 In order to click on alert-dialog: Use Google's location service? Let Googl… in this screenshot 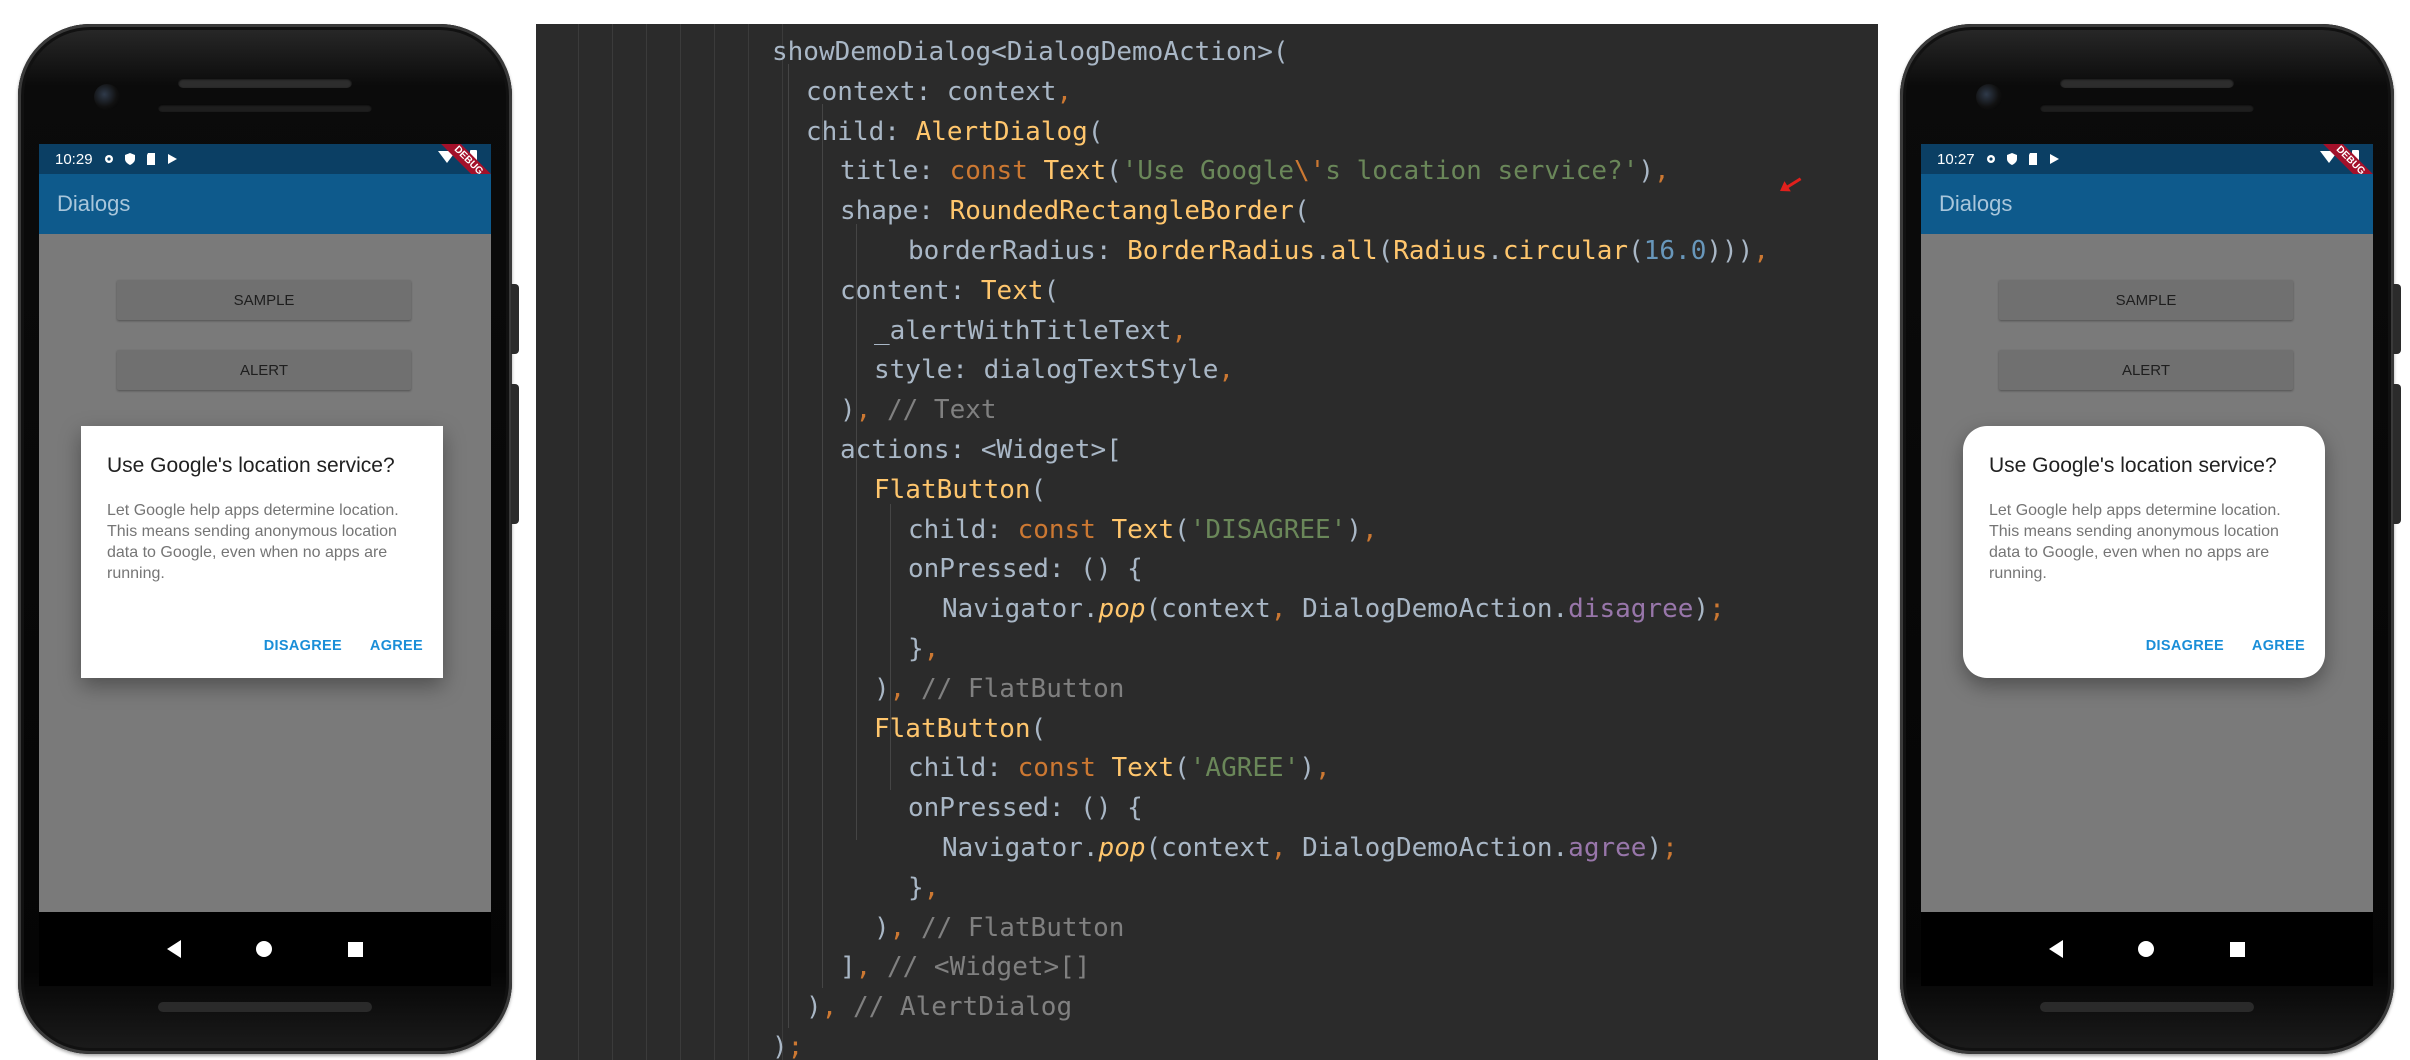, I will do `click(262, 552)`.